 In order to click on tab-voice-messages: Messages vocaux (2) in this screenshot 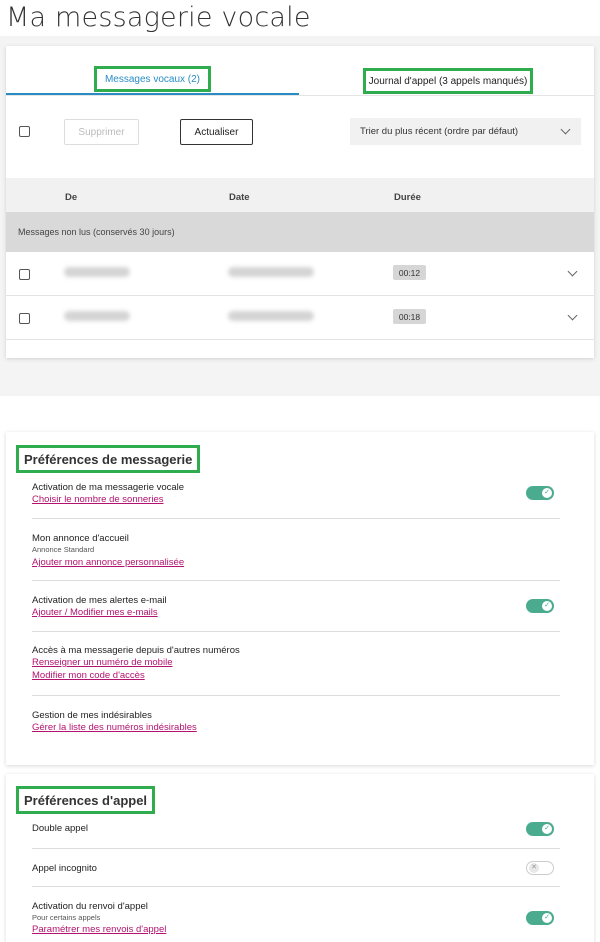, I will do `click(152, 79)`.